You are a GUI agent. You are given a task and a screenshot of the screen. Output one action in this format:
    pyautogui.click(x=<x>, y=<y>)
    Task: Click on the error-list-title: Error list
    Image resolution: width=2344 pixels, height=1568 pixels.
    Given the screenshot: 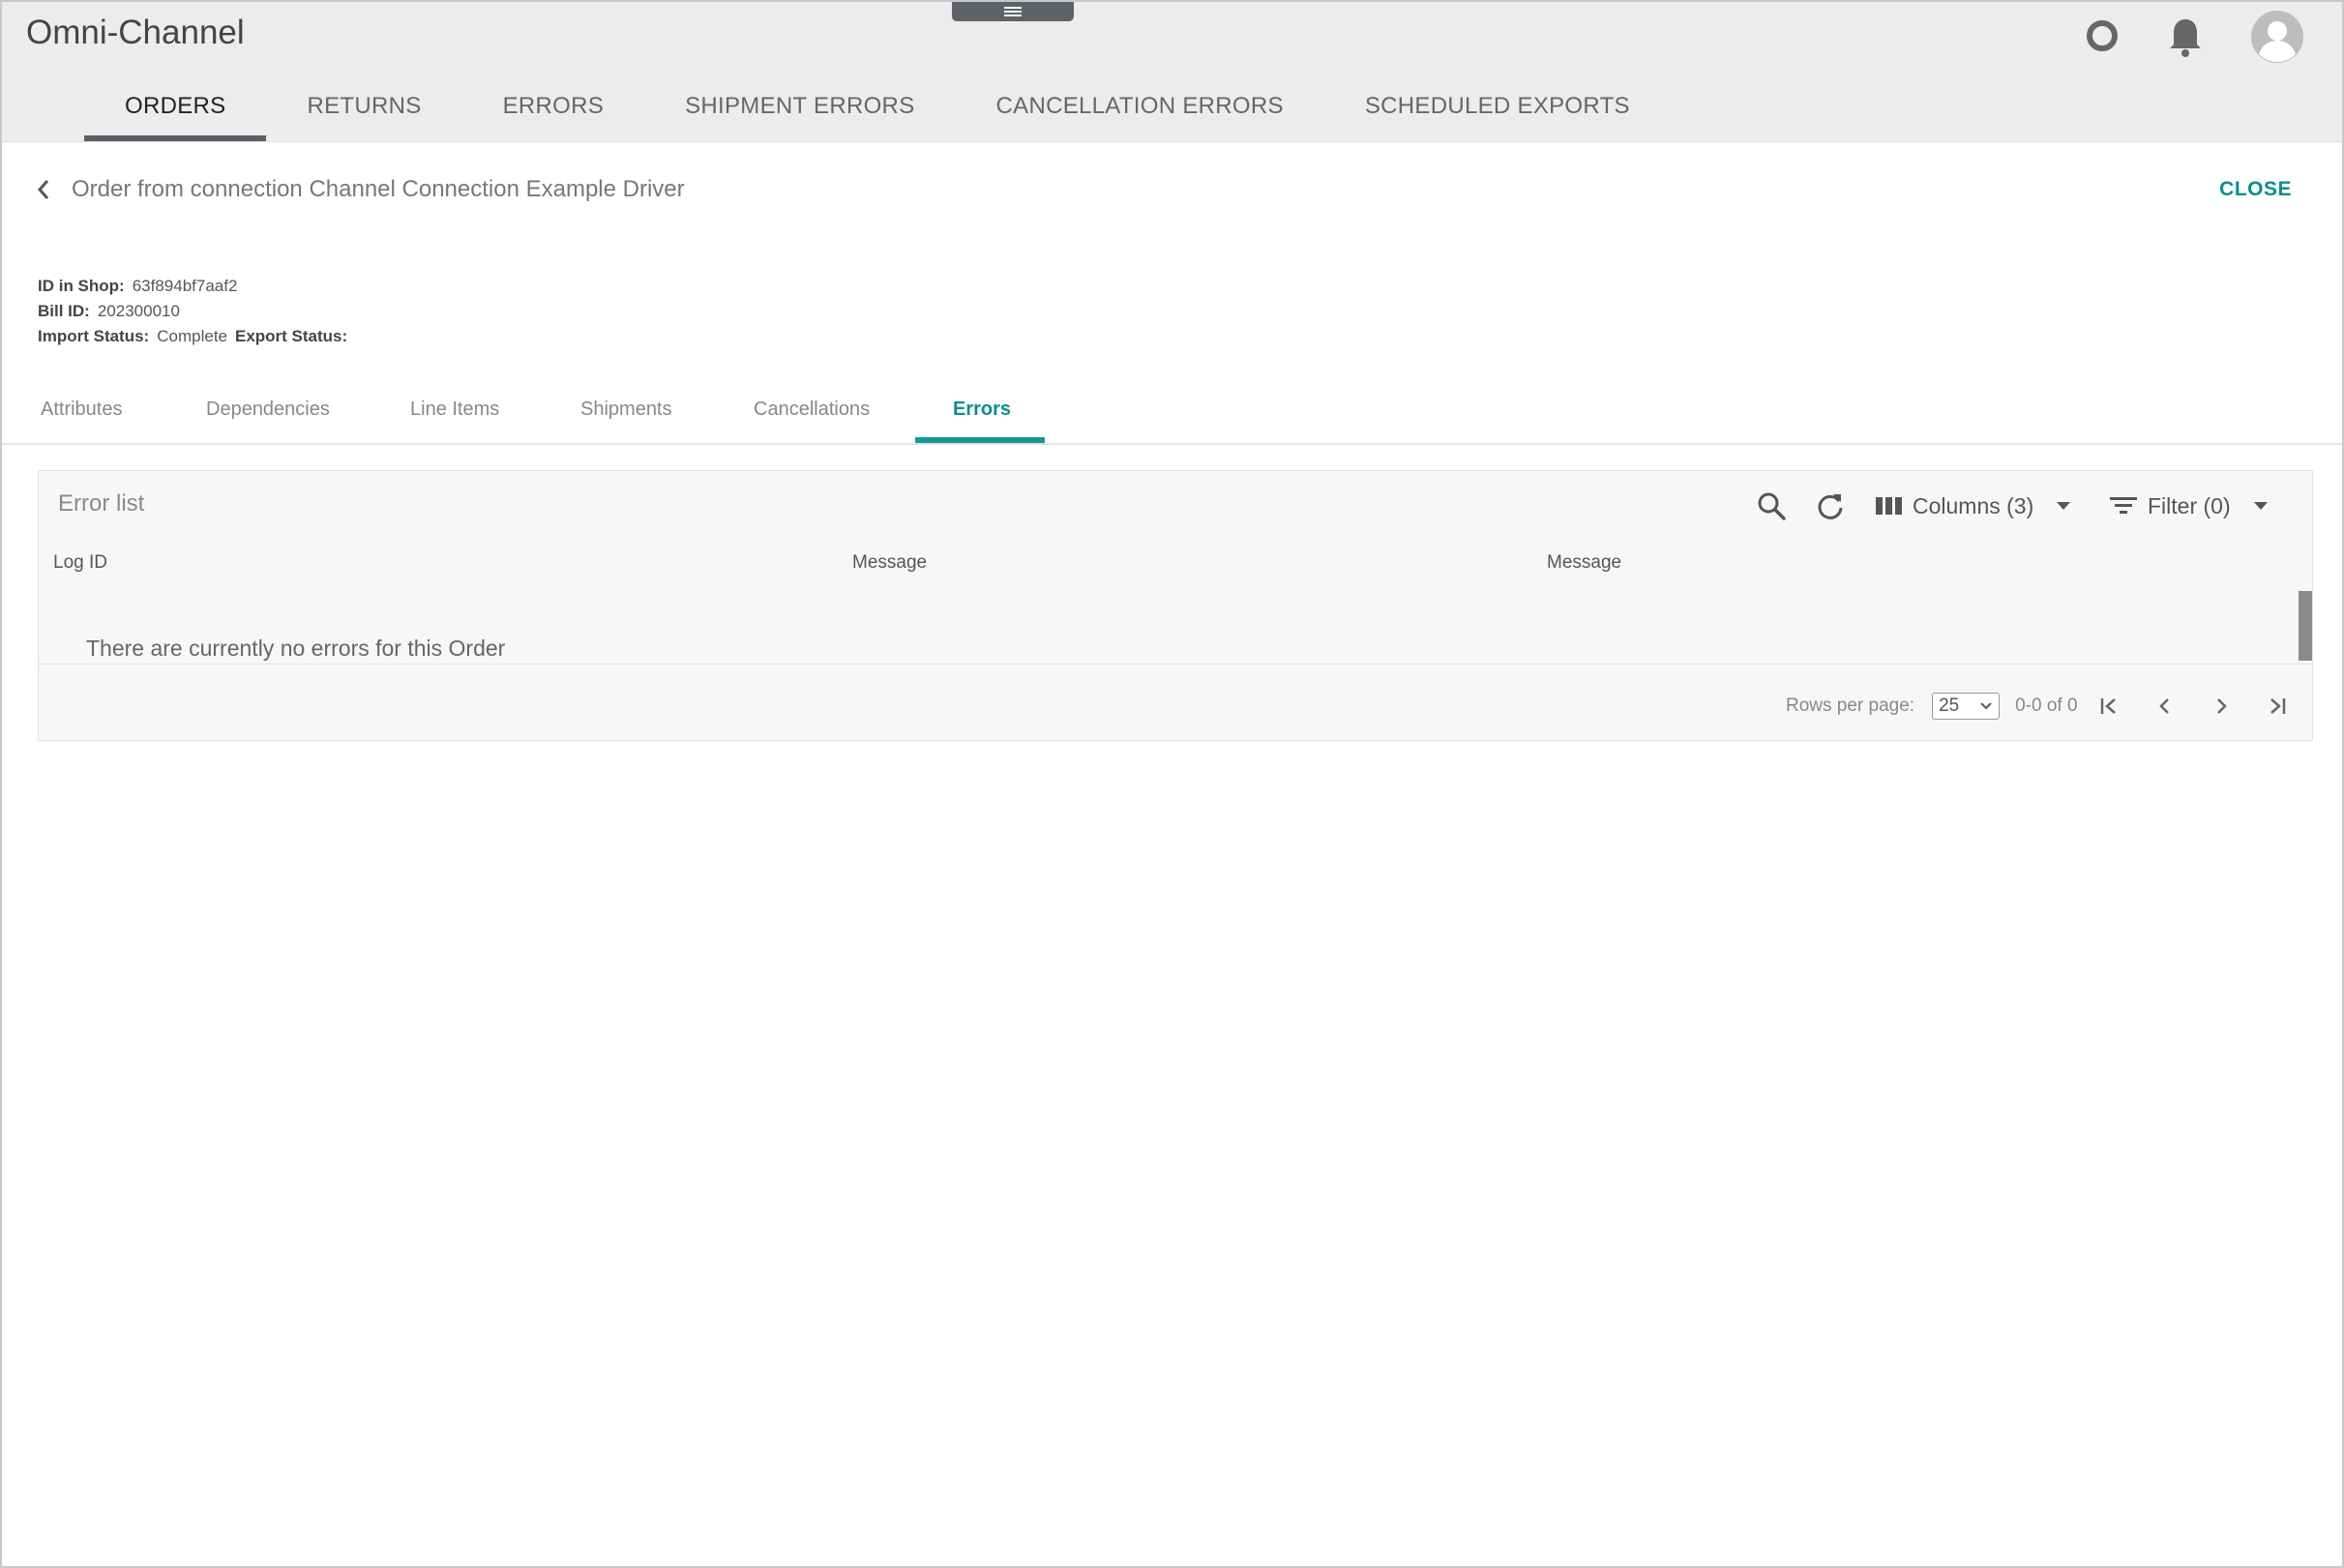 What is the action you would take?
    pyautogui.click(x=101, y=503)
    